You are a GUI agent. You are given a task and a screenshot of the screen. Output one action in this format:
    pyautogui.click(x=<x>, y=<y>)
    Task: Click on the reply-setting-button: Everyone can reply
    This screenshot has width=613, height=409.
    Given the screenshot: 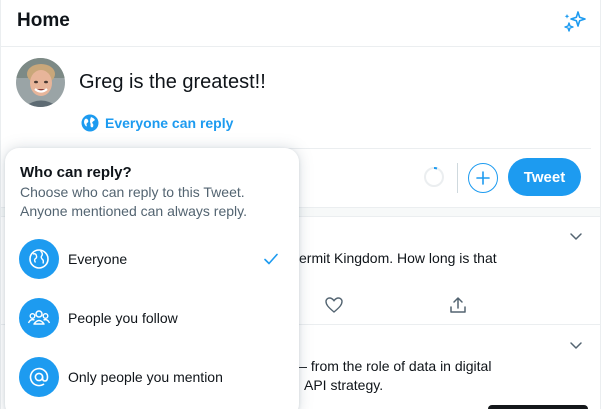 What is the action you would take?
    pyautogui.click(x=157, y=123)
    